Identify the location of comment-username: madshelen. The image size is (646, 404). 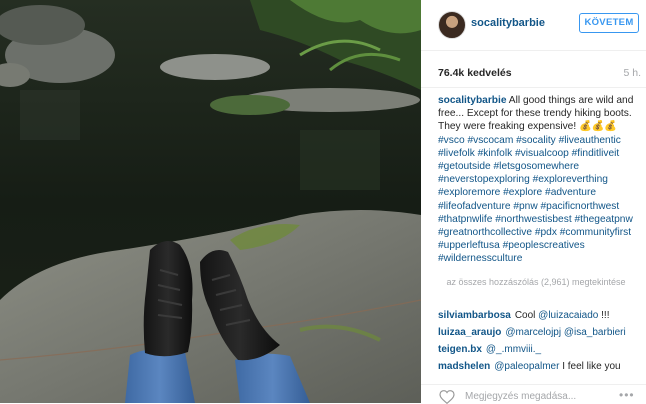
(464, 366).